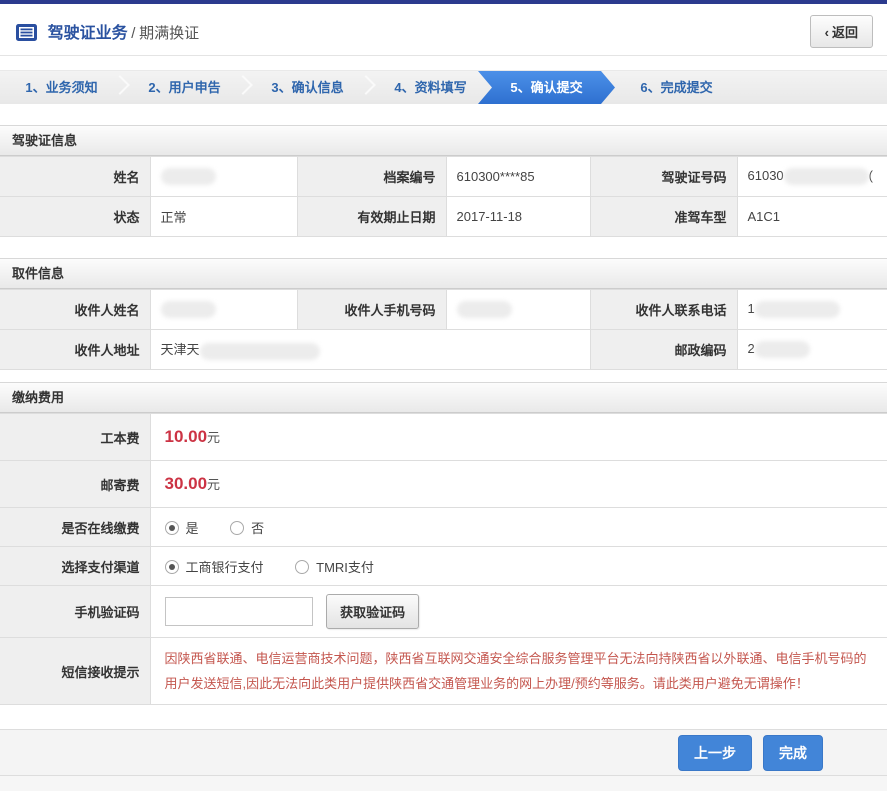  I want to click on radio-online-yes-label: 是, so click(192, 528).